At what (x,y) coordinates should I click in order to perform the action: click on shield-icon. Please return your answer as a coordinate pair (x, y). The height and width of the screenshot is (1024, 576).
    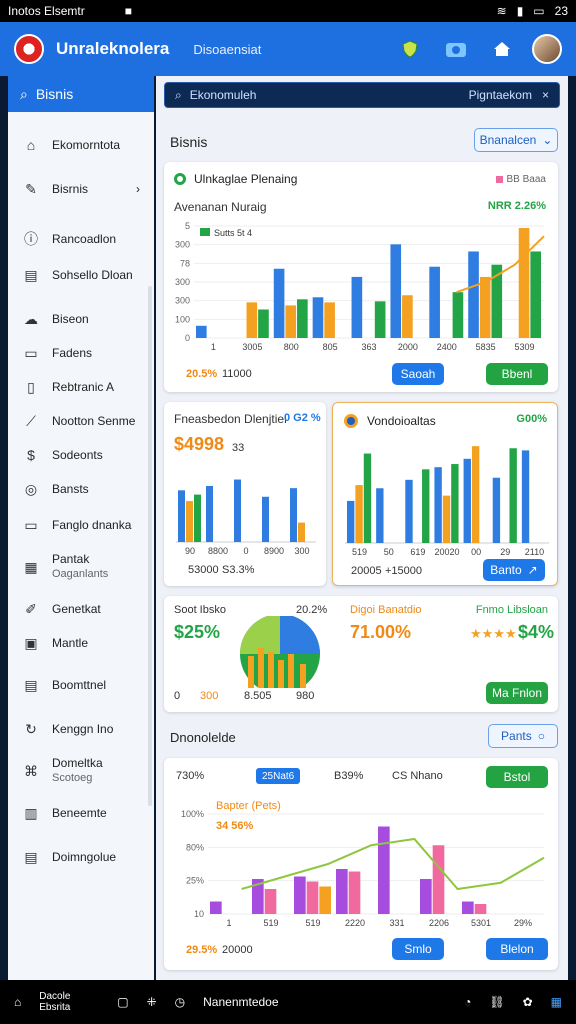
    Looking at the image, I should click on (410, 49).